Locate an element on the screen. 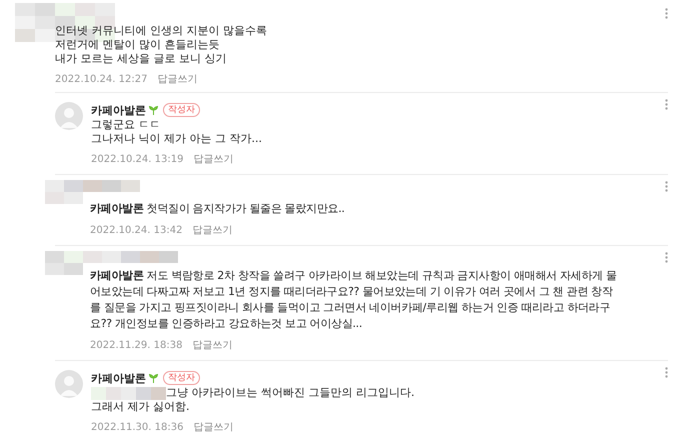  comment-text: 그냥 아카라이브는 썩어빠진 그들만의 리그입니다. is located at coordinates (290, 393).